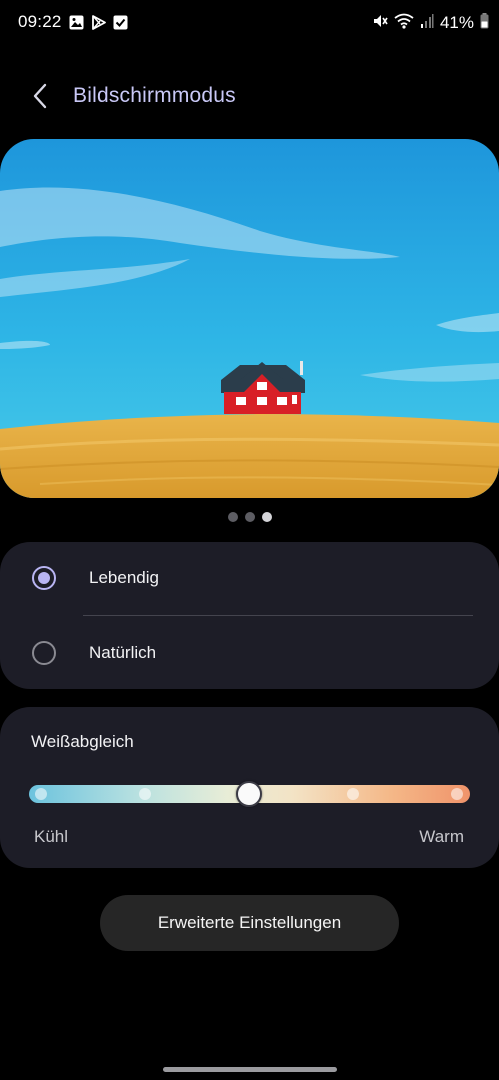 This screenshot has width=499, height=1080. I want to click on option-label: Natürlich, so click(123, 652).